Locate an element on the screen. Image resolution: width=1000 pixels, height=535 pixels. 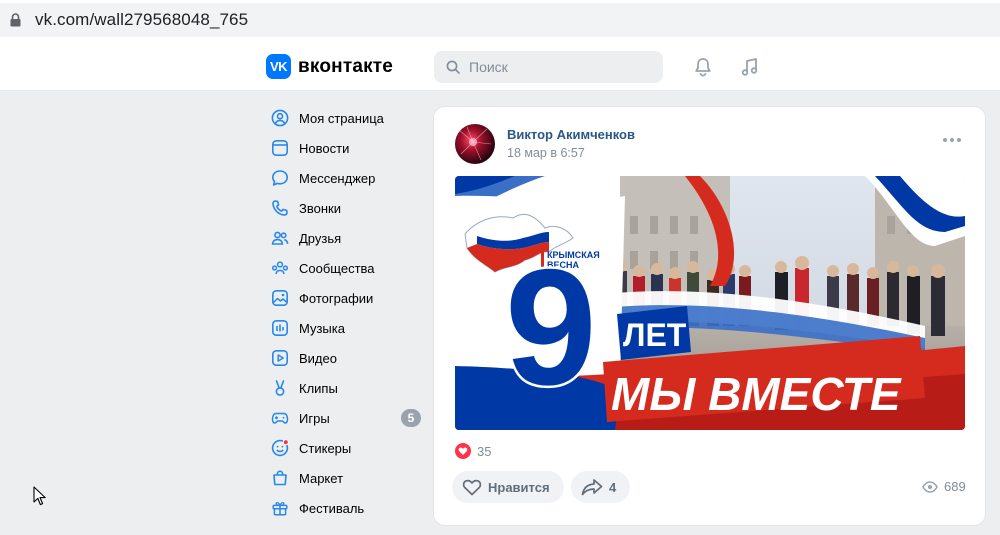
like-button: Нравится is located at coordinates (508, 487).